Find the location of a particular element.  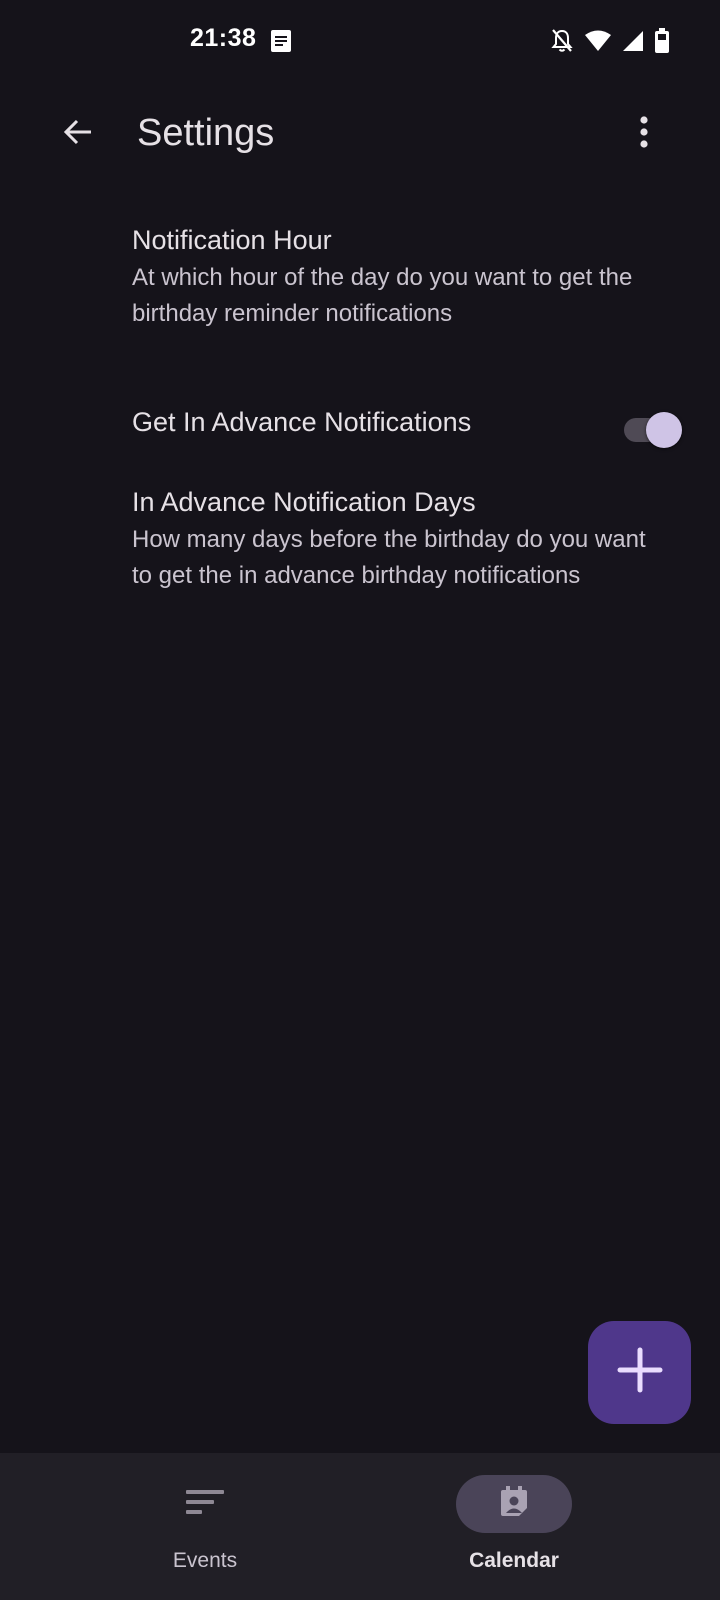

add-icon is located at coordinates (640, 1372).